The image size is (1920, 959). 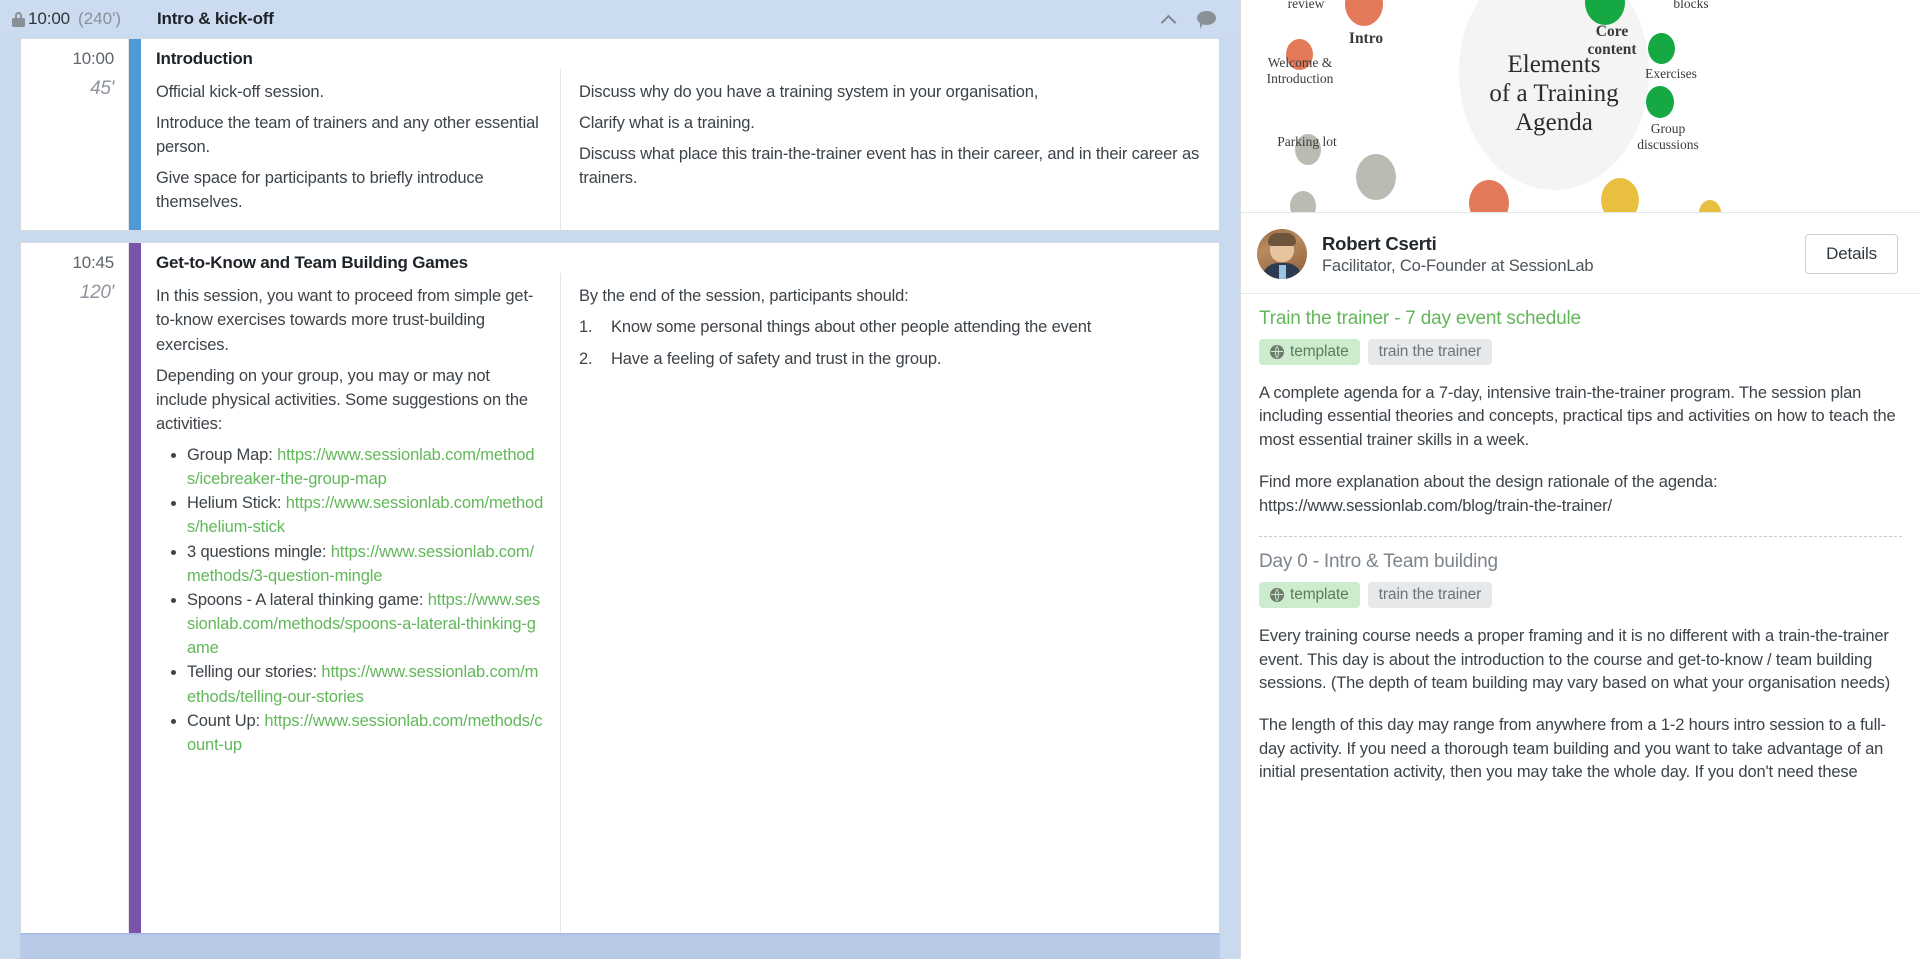 What do you see at coordinates (1306, 5) in the screenshot?
I see `infographic-label: review` at bounding box center [1306, 5].